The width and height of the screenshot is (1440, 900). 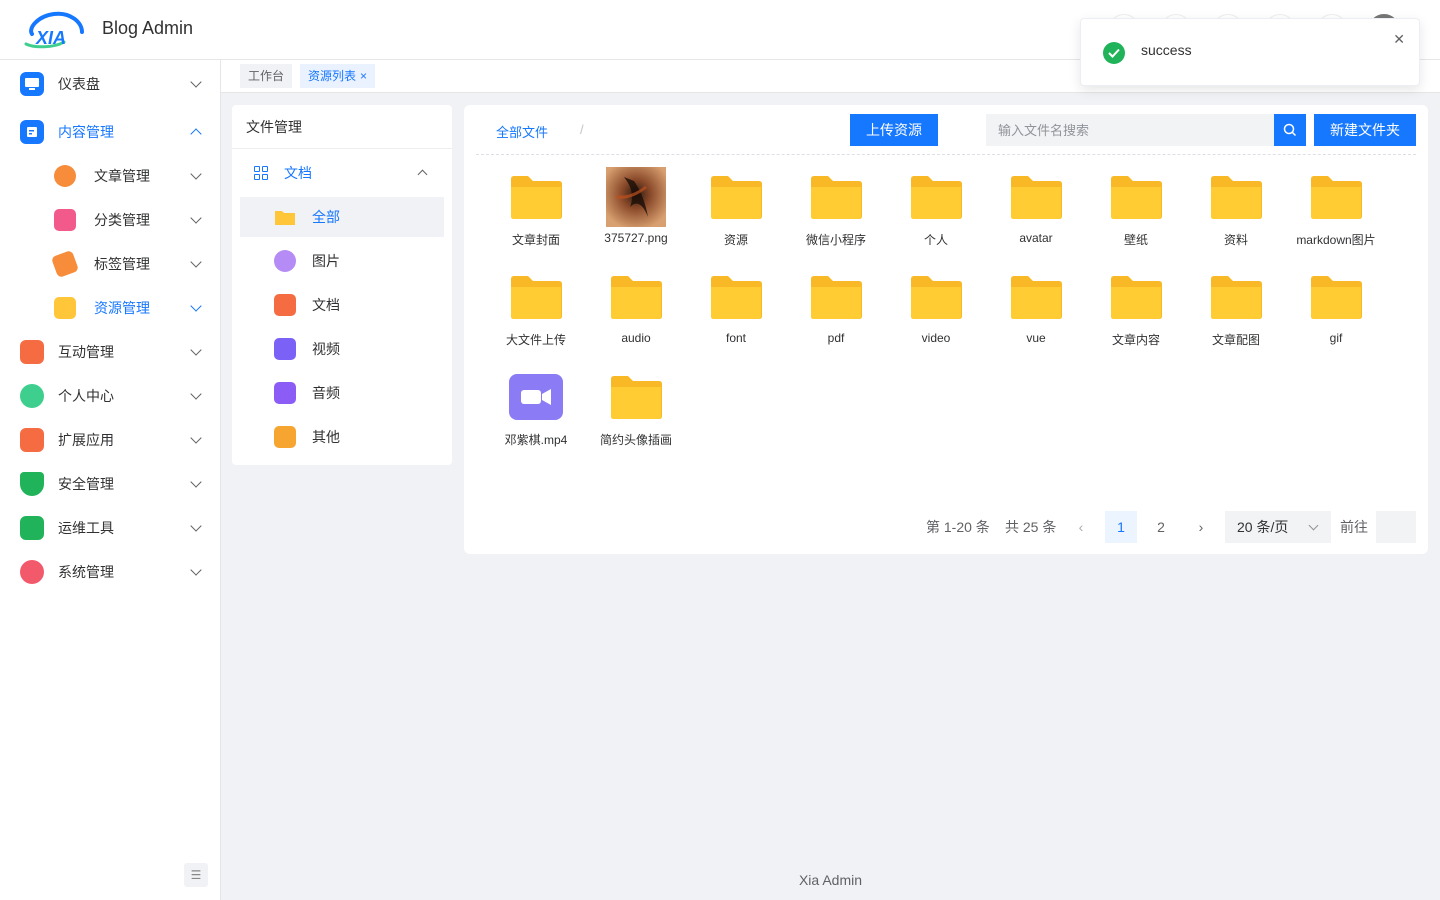 What do you see at coordinates (342, 261) in the screenshot?
I see `category-images: 图片` at bounding box center [342, 261].